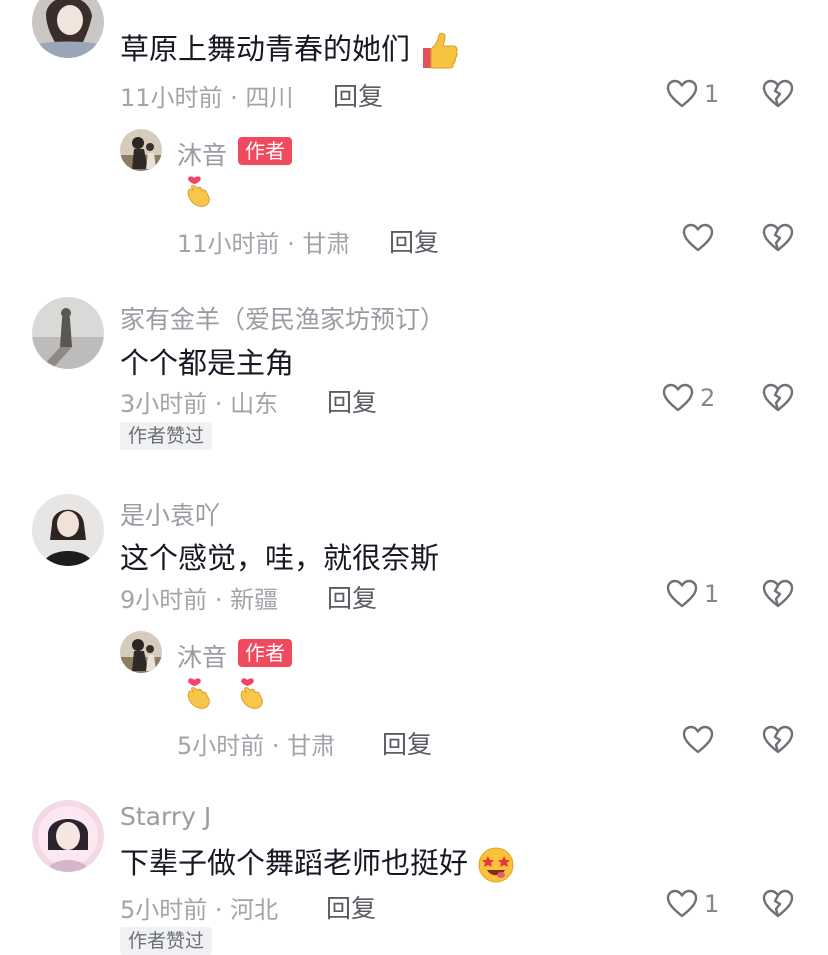  What do you see at coordinates (708, 398) in the screenshot?
I see `like-count: 2` at bounding box center [708, 398].